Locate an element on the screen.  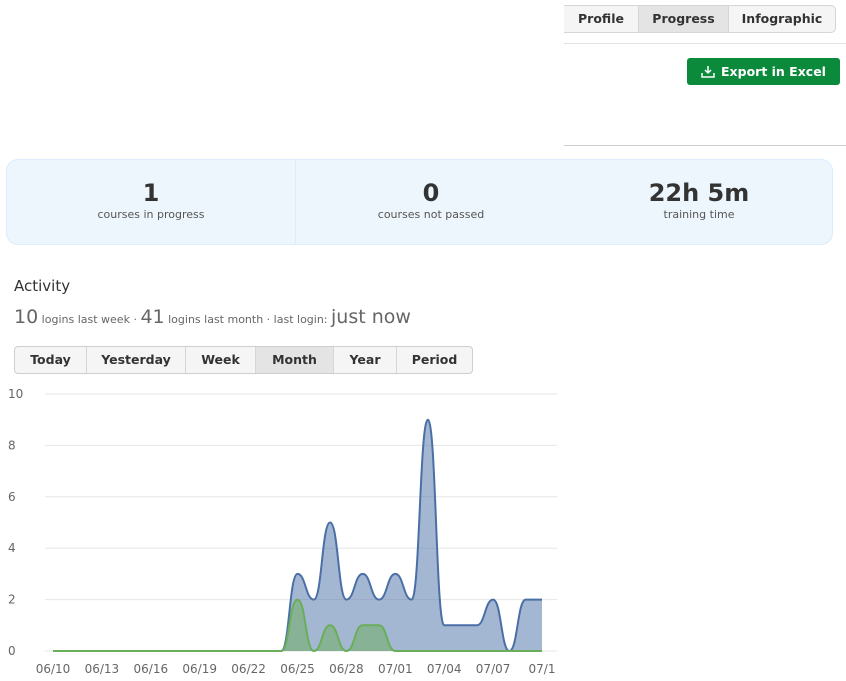
download-tray-icon is located at coordinates (708, 72).